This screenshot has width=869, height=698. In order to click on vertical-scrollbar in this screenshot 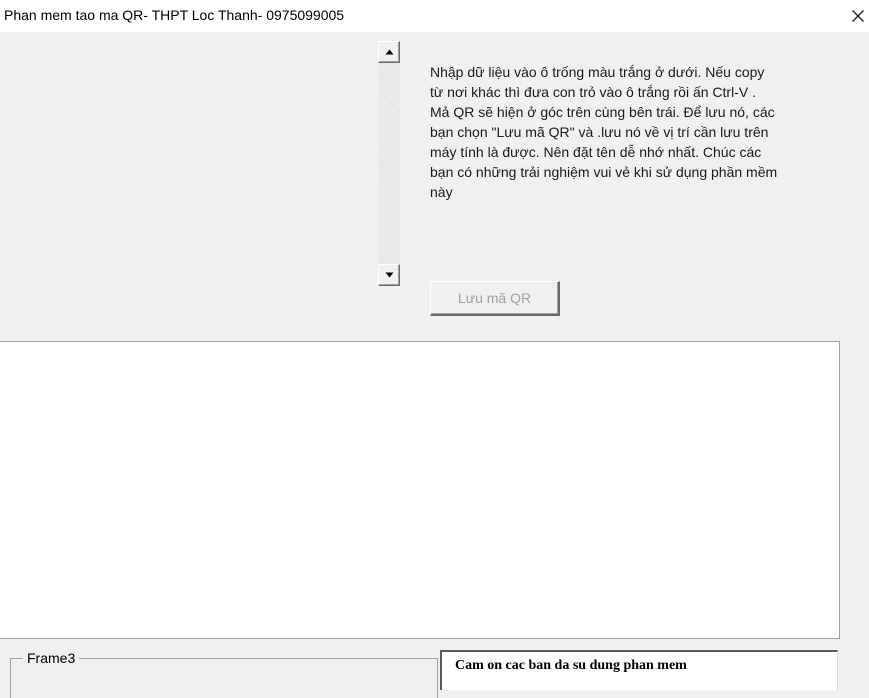, I will do `click(389, 163)`.